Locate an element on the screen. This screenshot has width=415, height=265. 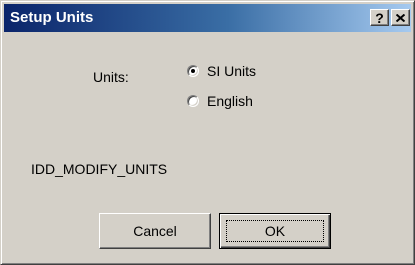
title-bar: Setup Units ? is located at coordinates (207, 18).